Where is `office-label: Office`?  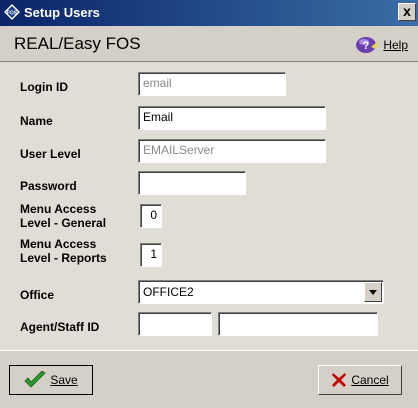 office-label: Office is located at coordinates (37, 295).